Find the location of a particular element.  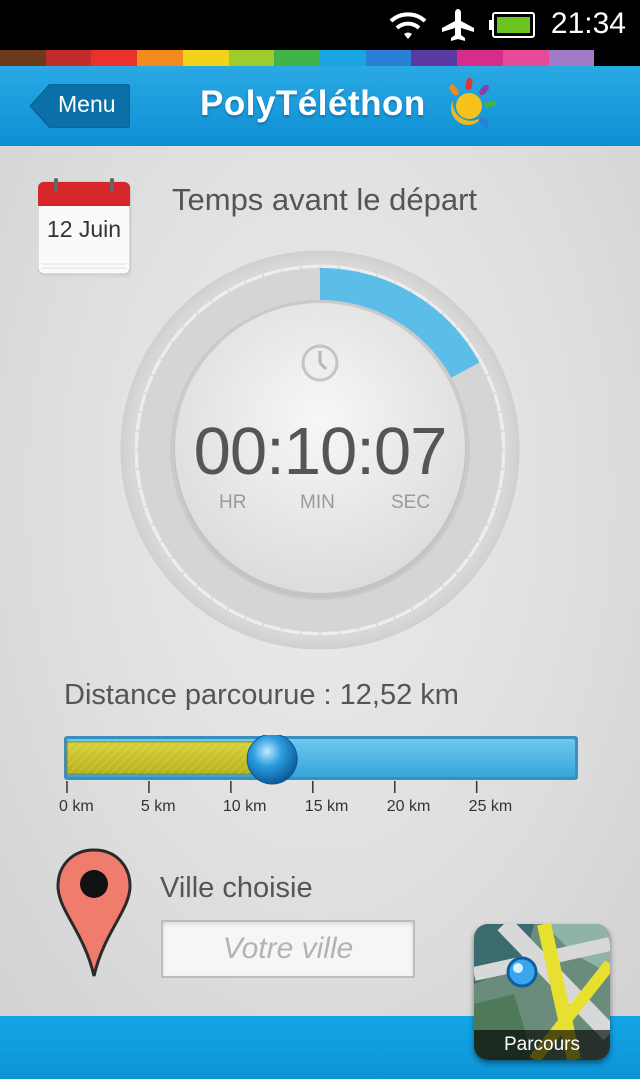

app-header: Menu PolyTéléthon is located at coordinates (320, 106).